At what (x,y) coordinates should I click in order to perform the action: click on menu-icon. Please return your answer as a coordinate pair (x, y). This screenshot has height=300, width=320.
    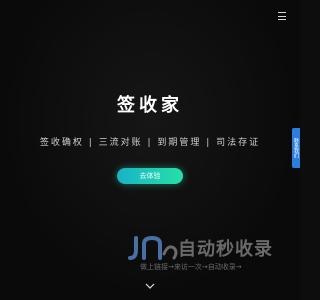
    Looking at the image, I should click on (282, 16).